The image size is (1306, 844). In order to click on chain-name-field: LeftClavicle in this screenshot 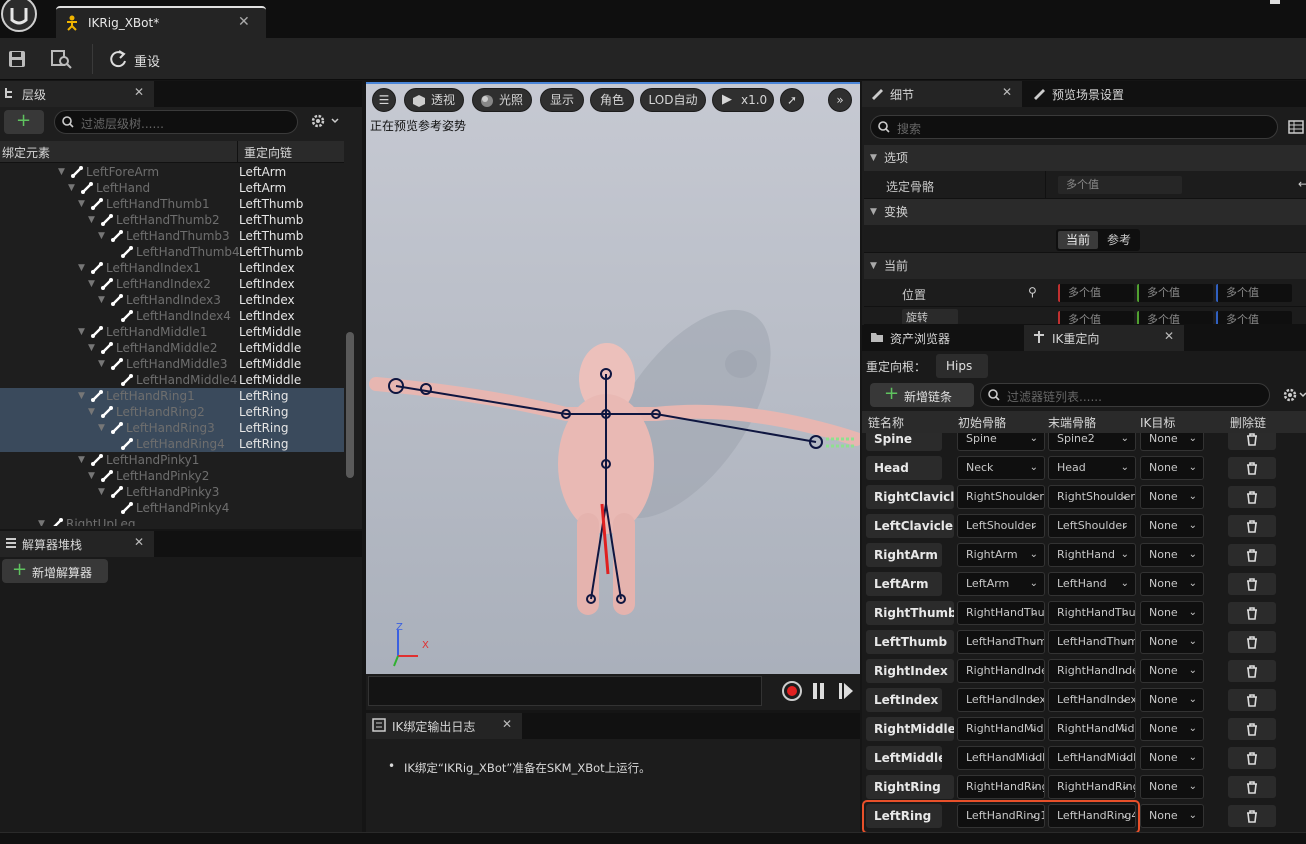, I will do `click(910, 526)`.